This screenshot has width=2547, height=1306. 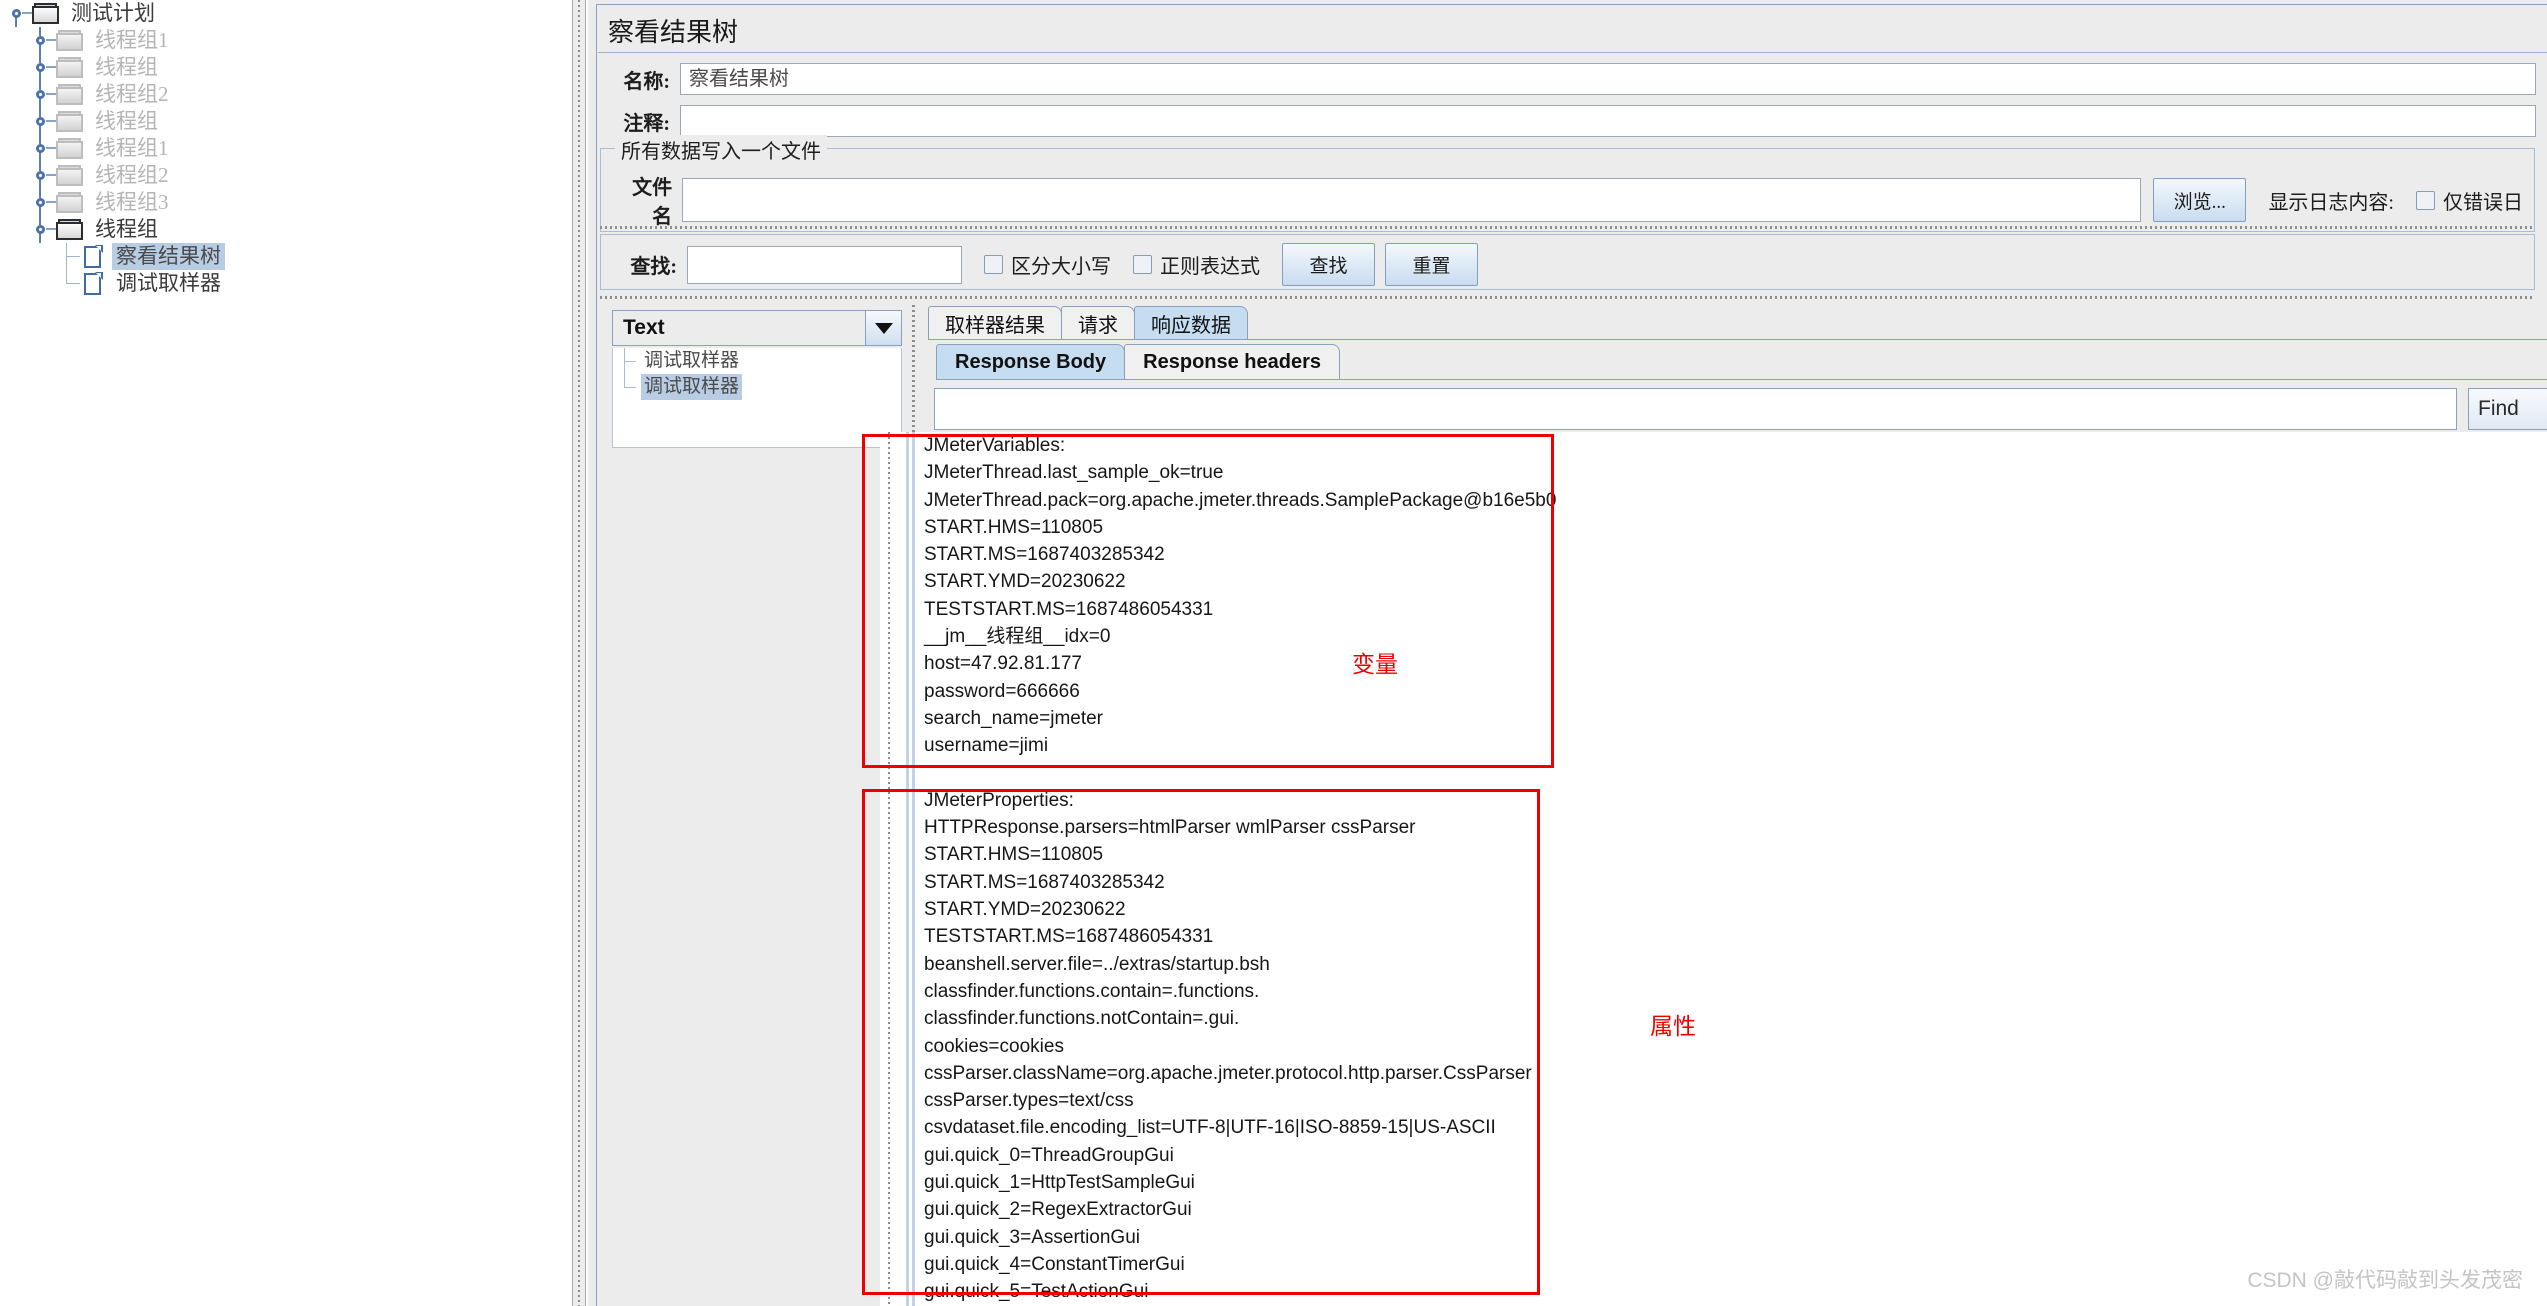 I want to click on filename-input, so click(x=1411, y=200).